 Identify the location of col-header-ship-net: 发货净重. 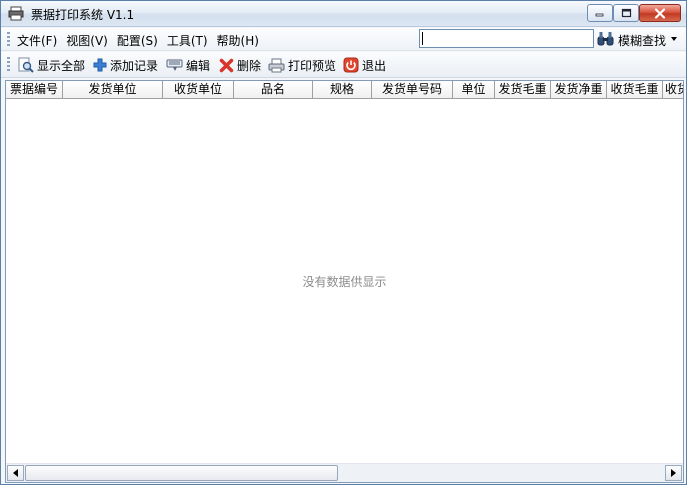
(579, 90).